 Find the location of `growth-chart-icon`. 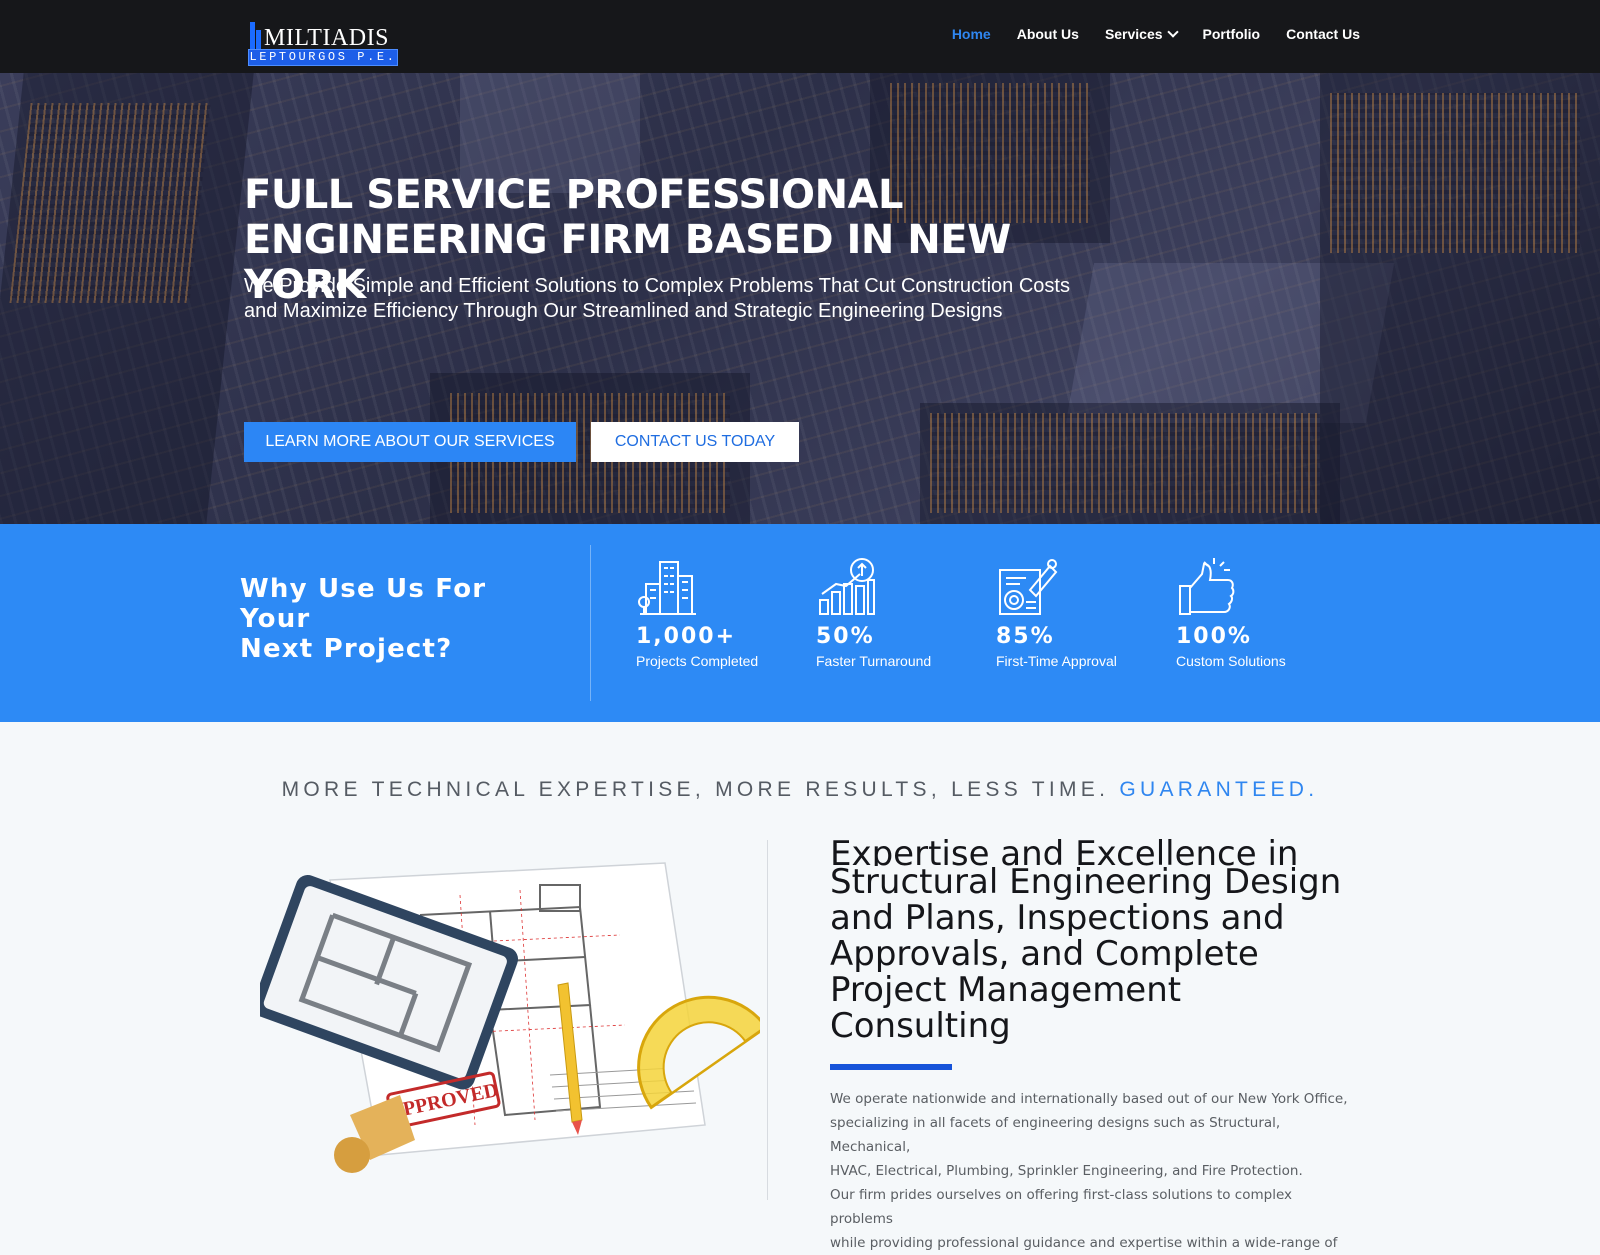

growth-chart-icon is located at coordinates (847, 586).